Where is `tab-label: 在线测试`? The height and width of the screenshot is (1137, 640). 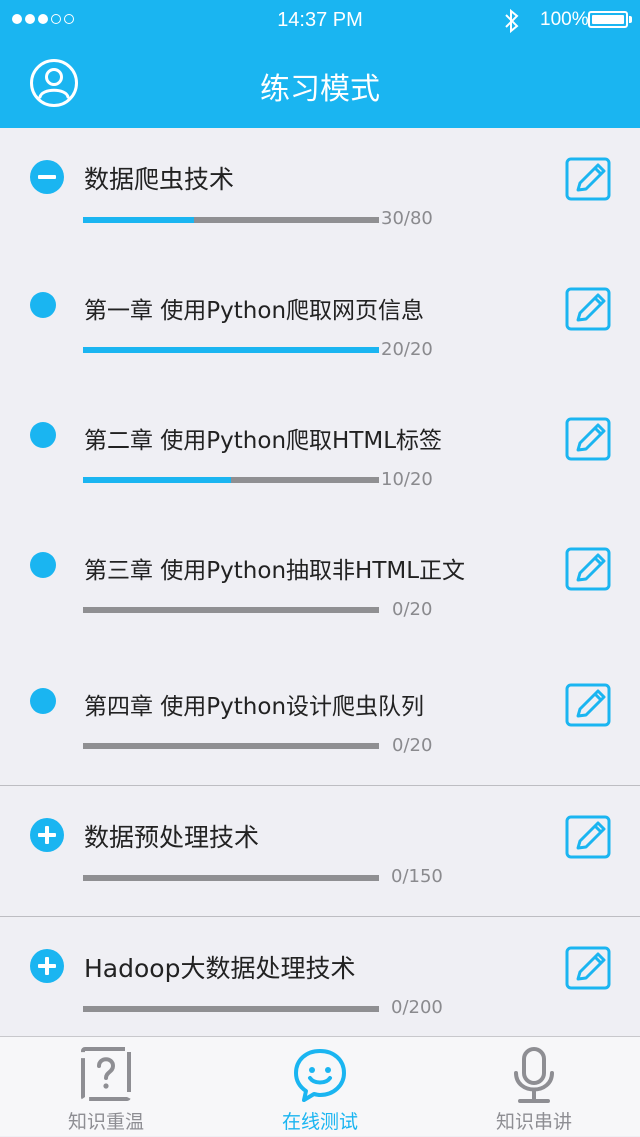 tab-label: 在线测试 is located at coordinates (319, 1122).